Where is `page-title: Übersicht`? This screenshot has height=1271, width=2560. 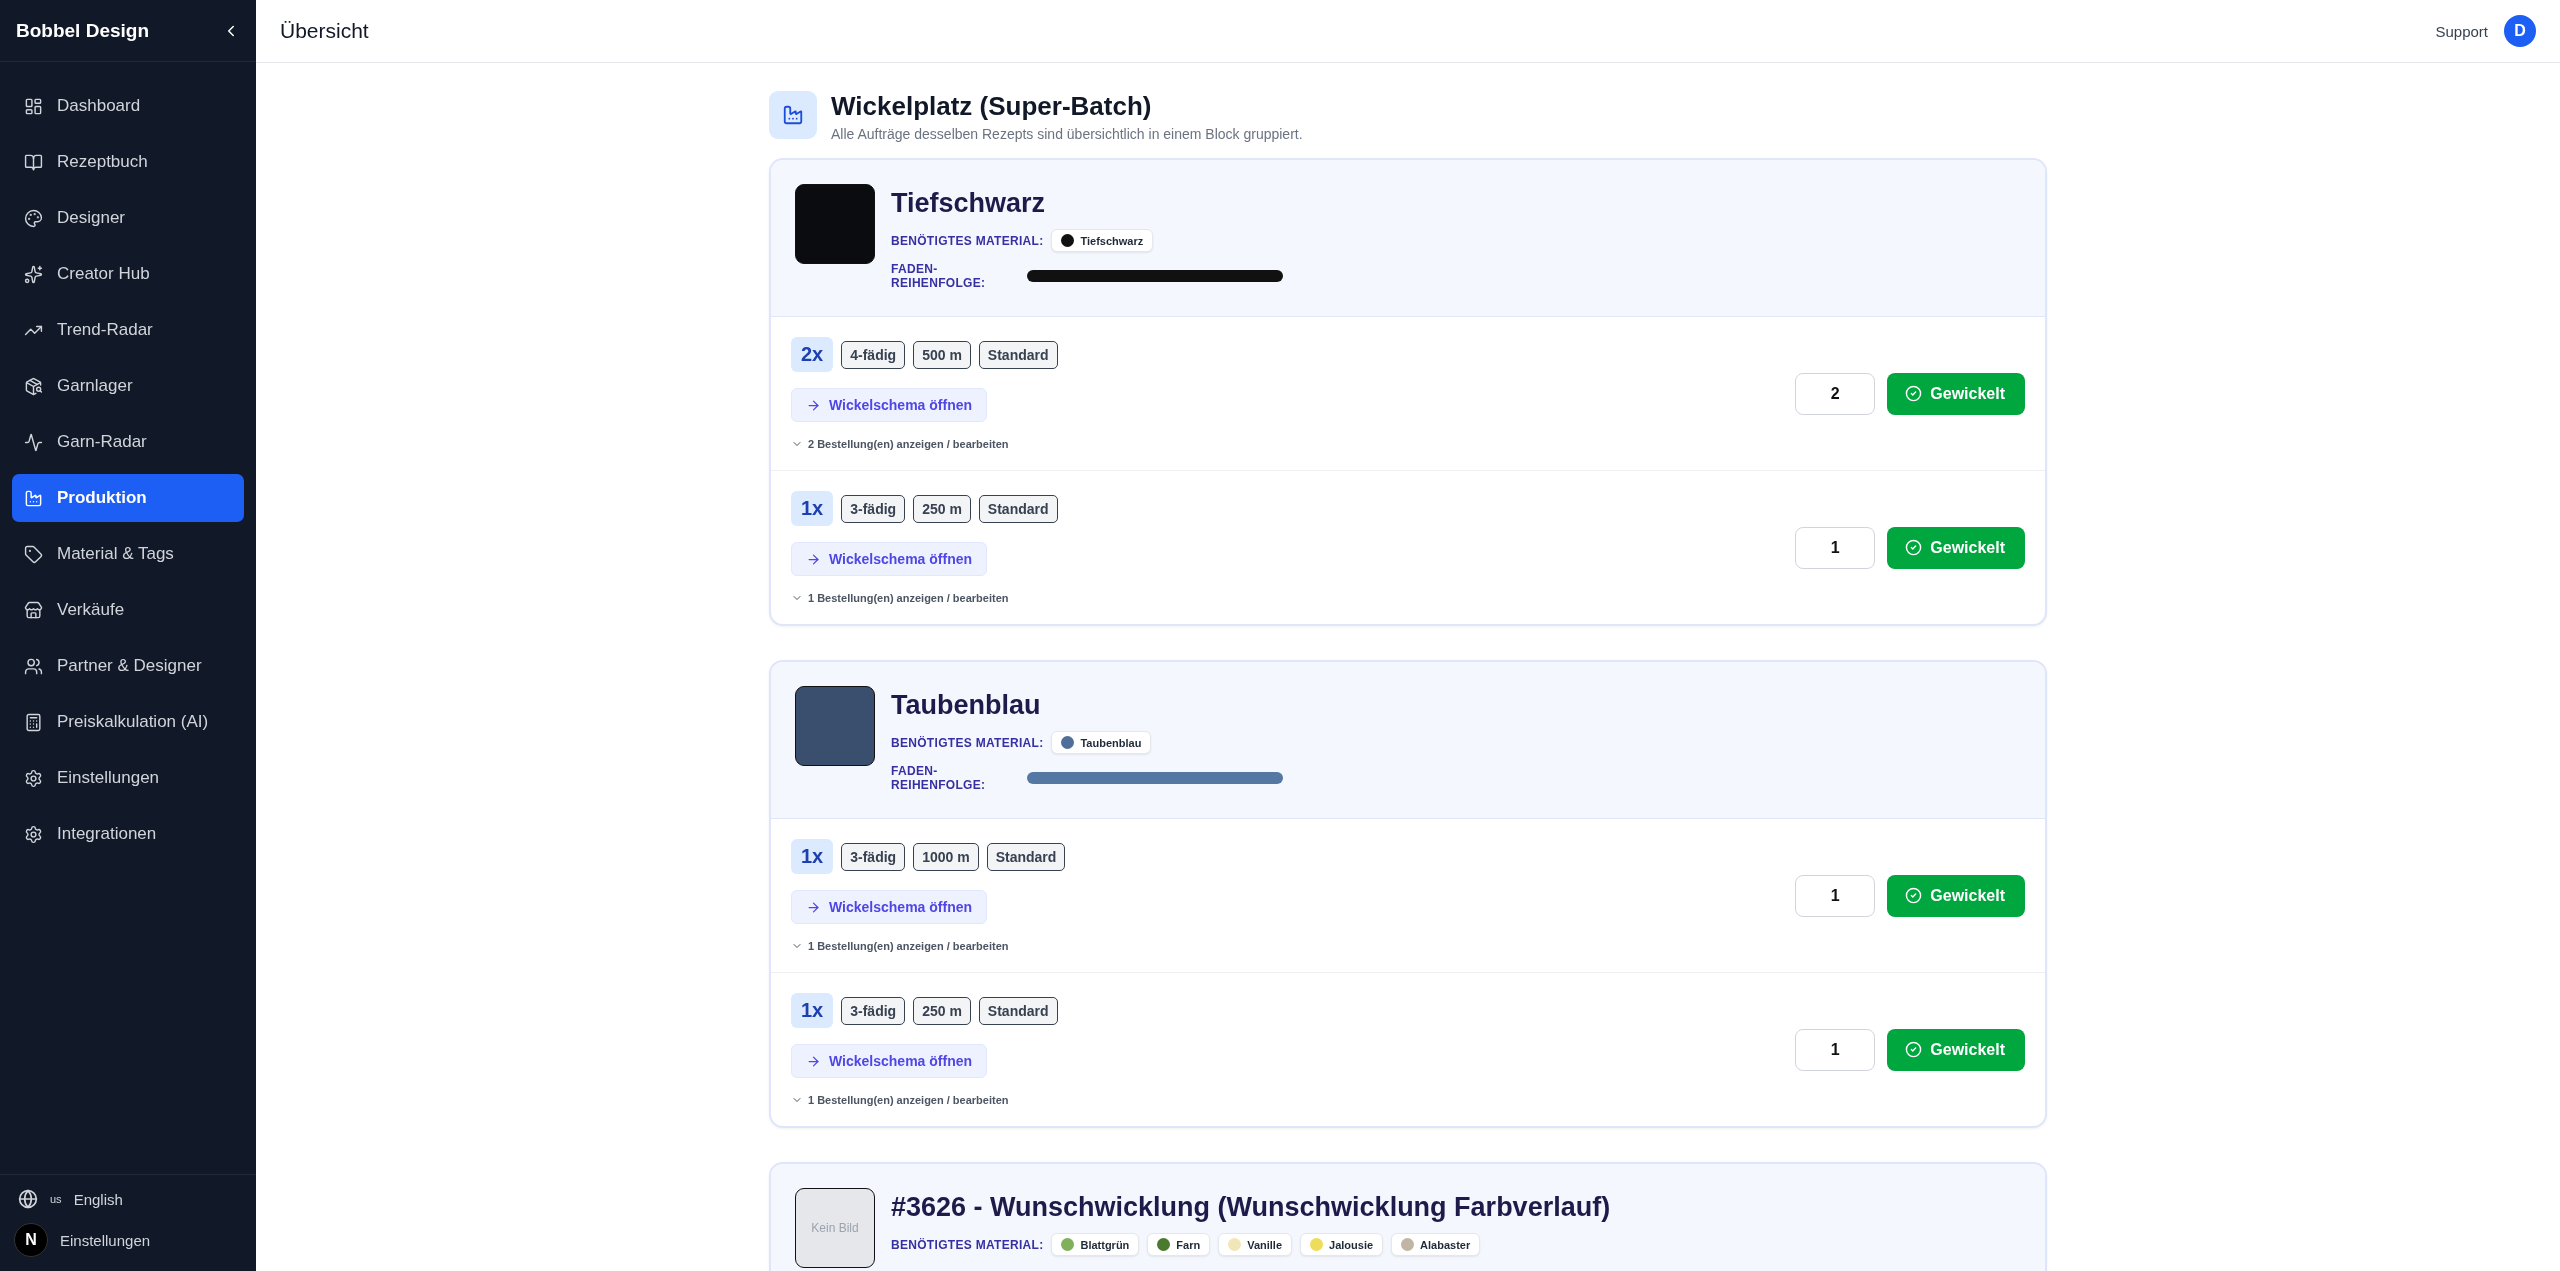
page-title: Übersicht is located at coordinates (324, 31).